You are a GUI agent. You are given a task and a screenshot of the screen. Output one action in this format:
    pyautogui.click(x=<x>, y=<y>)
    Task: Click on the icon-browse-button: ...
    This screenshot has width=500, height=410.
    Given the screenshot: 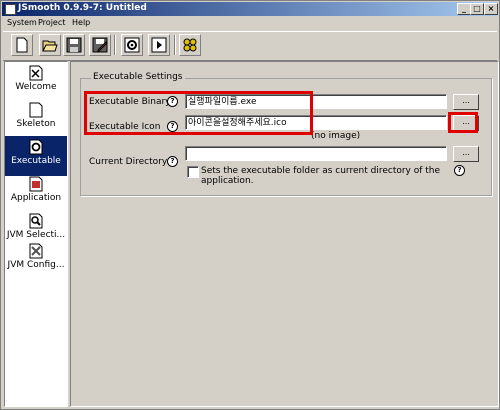 What is the action you would take?
    pyautogui.click(x=466, y=123)
    